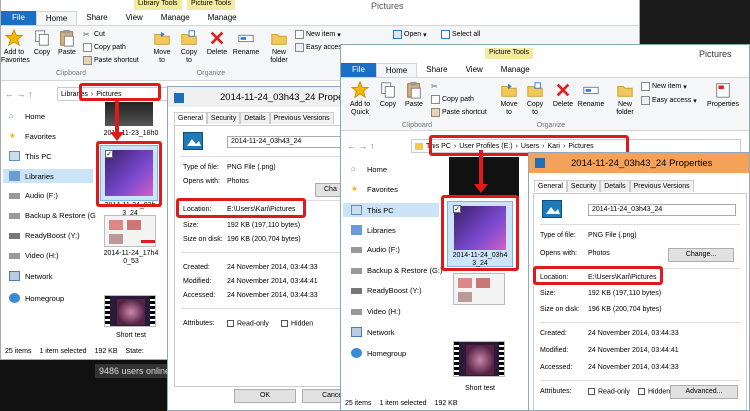  Describe the element at coordinates (152, 311) in the screenshot. I see `film-strip-icon` at that location.